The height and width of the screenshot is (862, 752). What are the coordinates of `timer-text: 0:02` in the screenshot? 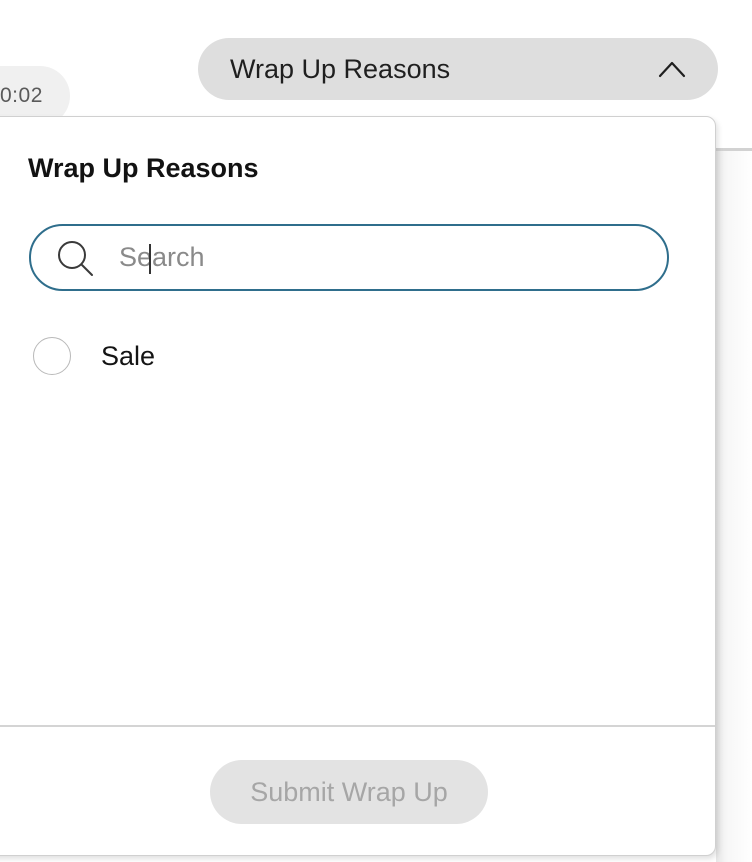 It's located at (21, 95).